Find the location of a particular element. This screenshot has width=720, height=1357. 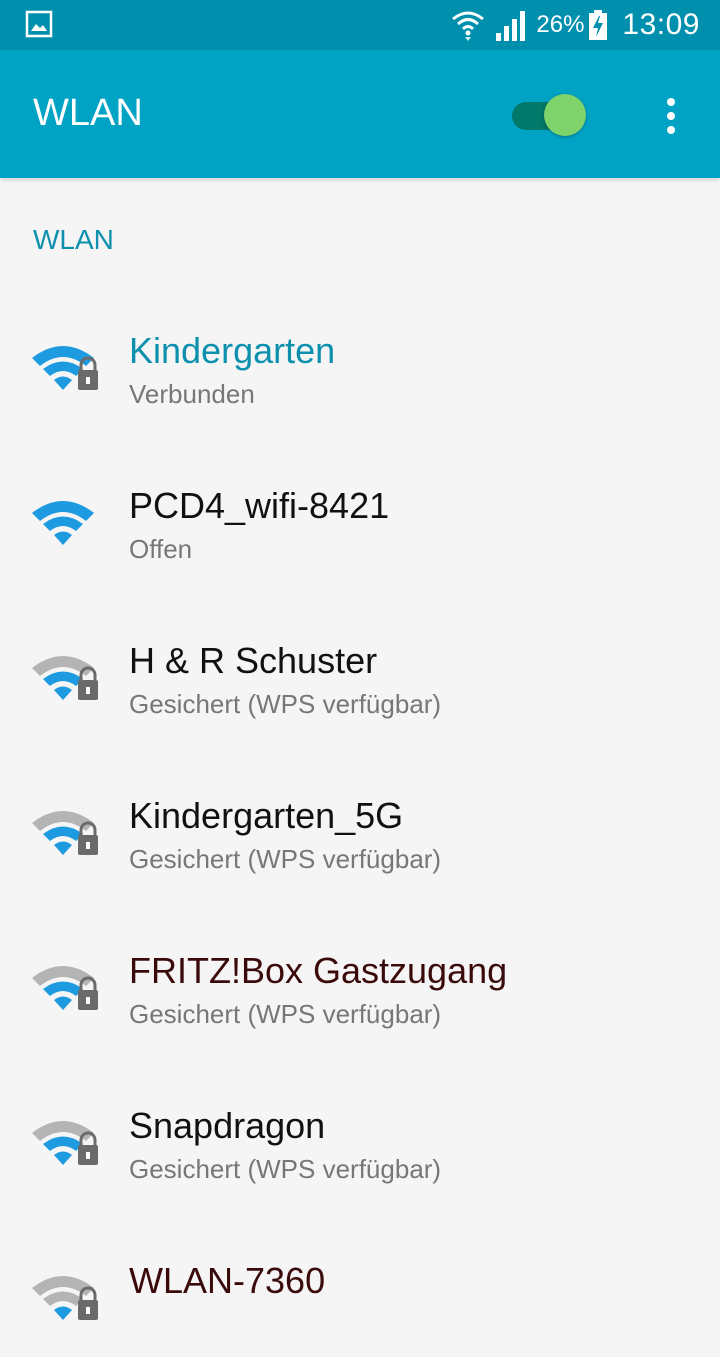

battery-charging-icon is located at coordinates (598, 25).